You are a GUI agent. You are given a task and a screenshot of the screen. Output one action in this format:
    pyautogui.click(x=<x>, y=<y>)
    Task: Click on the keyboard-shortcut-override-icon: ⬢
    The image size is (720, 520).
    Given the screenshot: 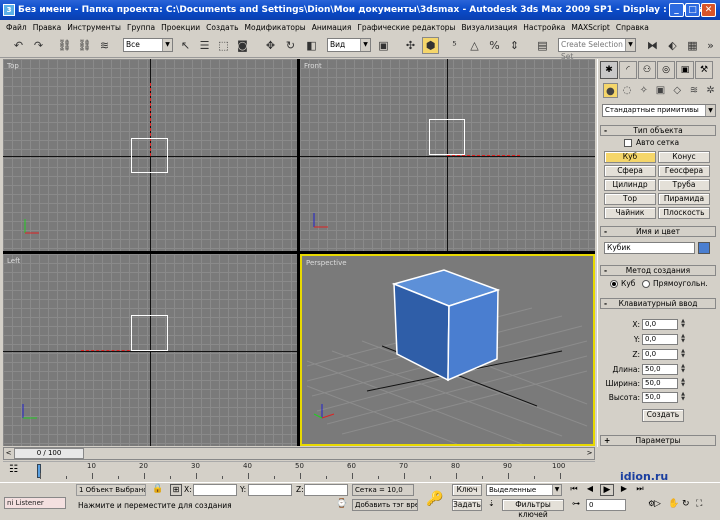 What is the action you would take?
    pyautogui.click(x=430, y=45)
    